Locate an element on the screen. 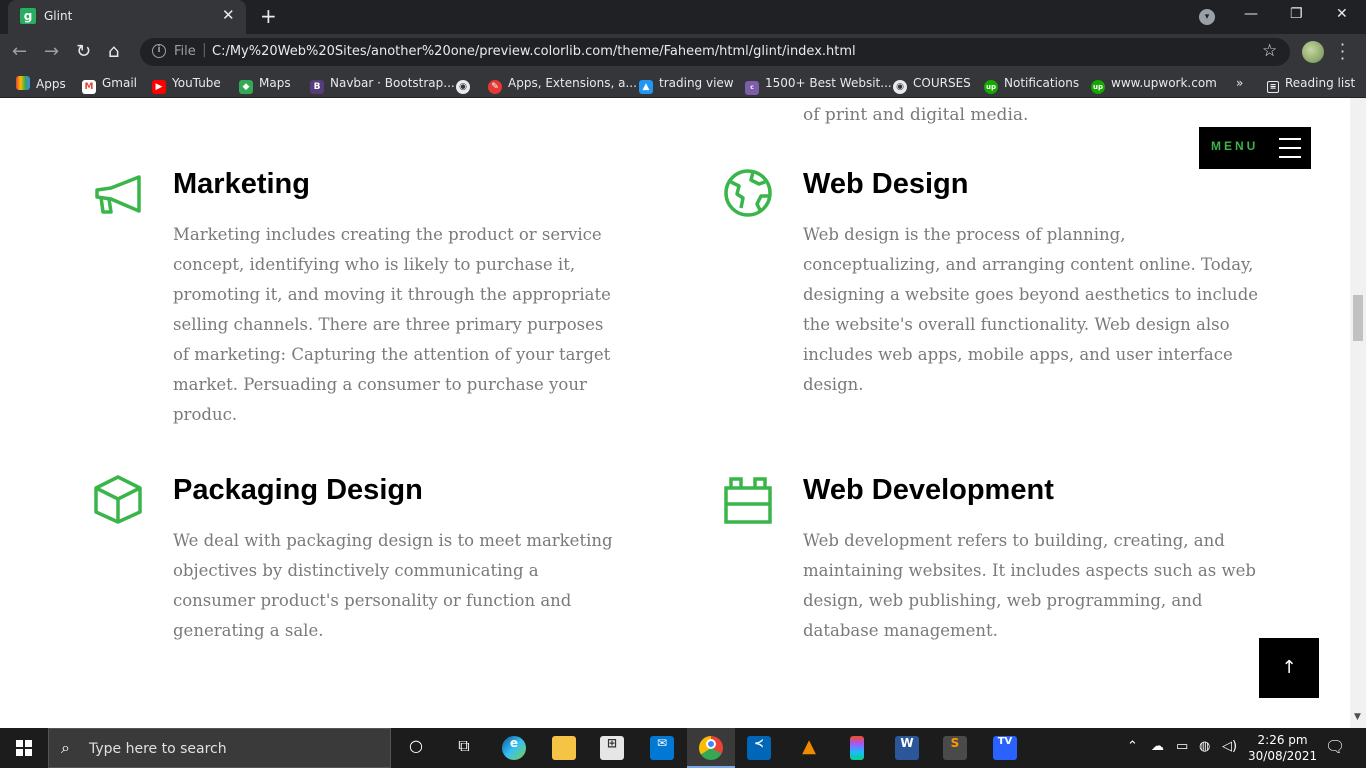 Image resolution: width=1366 pixels, height=768 pixels. reading-list-button: ≡ Reading list is located at coordinates (1311, 84).